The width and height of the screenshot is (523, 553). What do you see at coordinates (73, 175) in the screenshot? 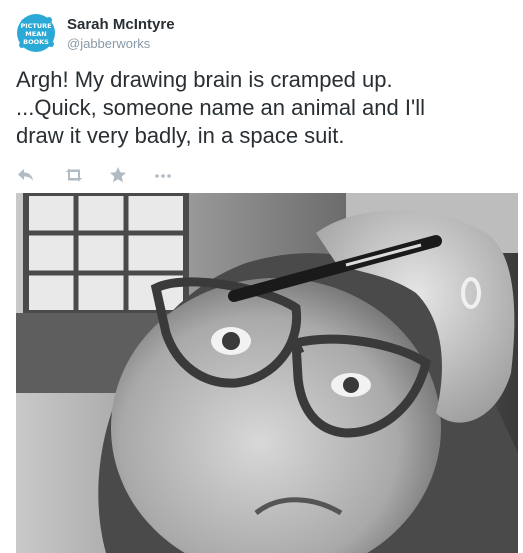
I see `retweet-icon` at bounding box center [73, 175].